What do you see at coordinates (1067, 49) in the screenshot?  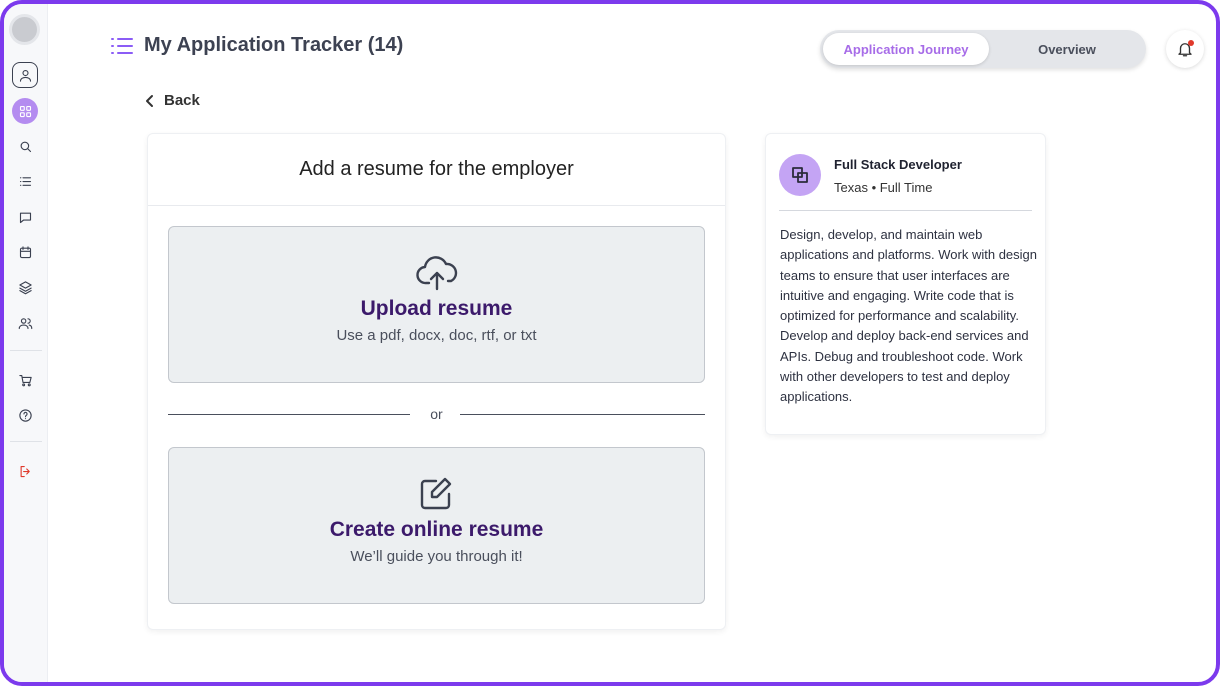 I see `tab-overview: Overview` at bounding box center [1067, 49].